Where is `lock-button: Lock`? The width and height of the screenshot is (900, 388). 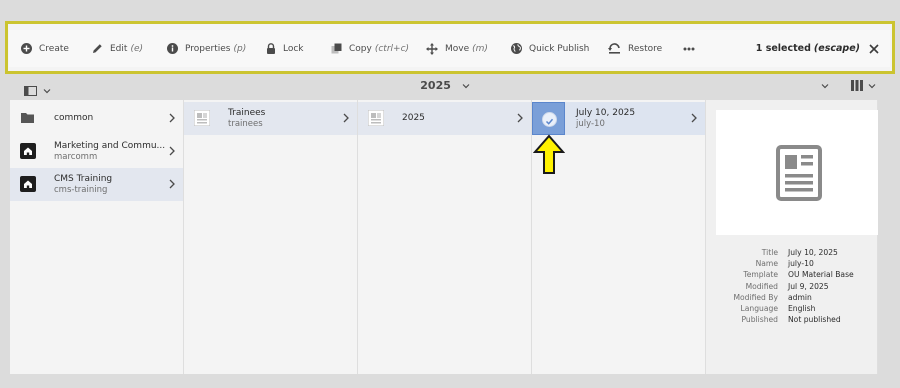
lock-button: Lock is located at coordinates (285, 48).